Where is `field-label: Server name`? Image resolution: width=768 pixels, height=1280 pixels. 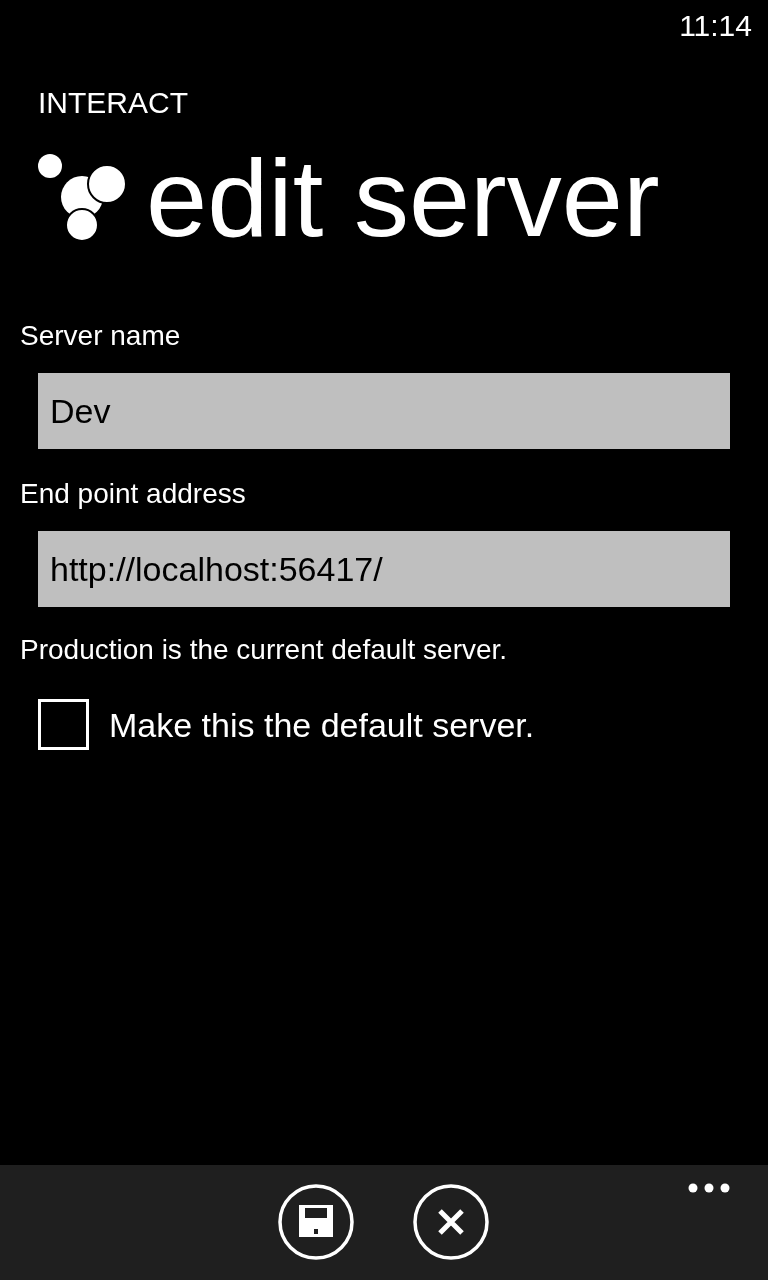 field-label: Server name is located at coordinates (100, 336).